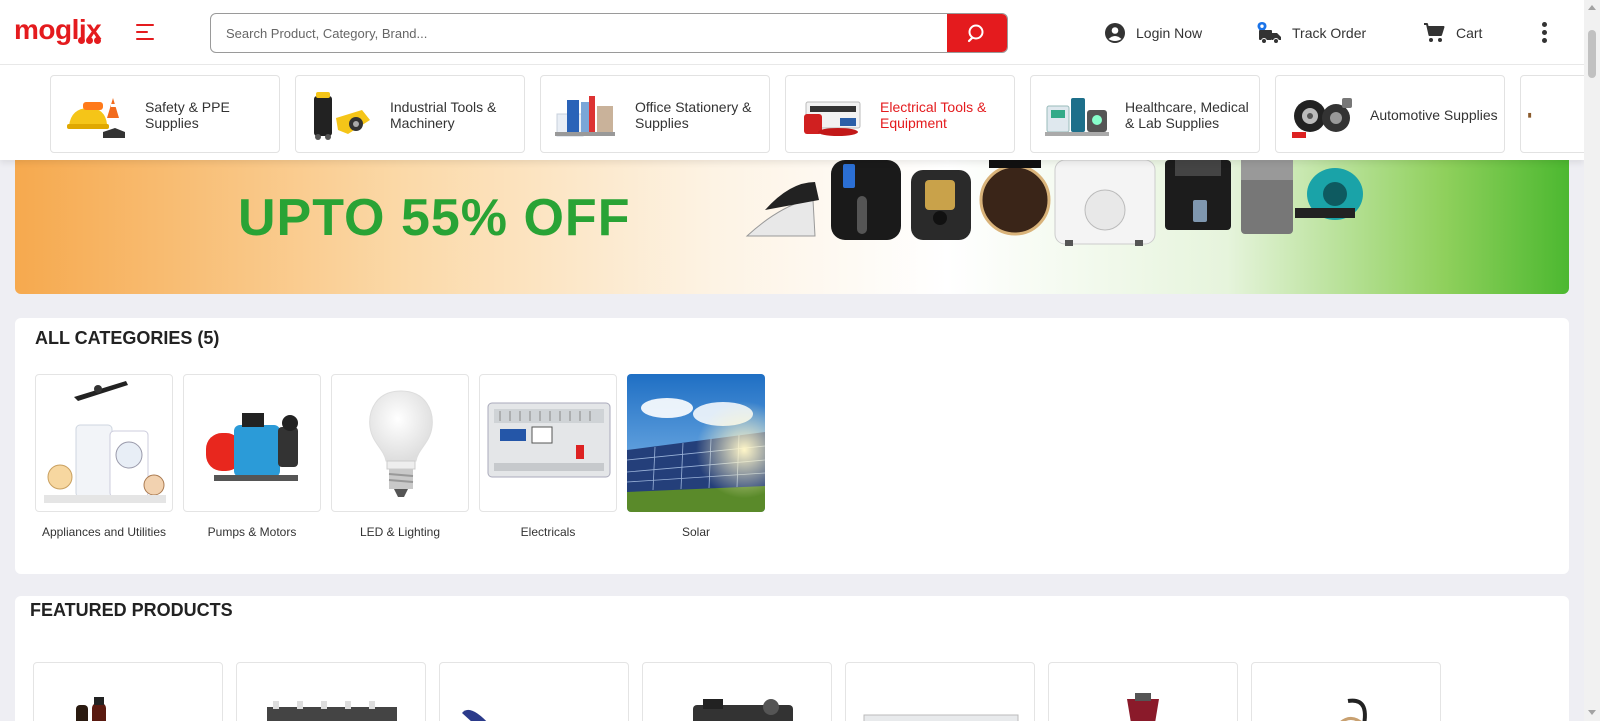 The height and width of the screenshot is (721, 1600). What do you see at coordinates (1592, 54) in the screenshot?
I see `scrollbar-thumb` at bounding box center [1592, 54].